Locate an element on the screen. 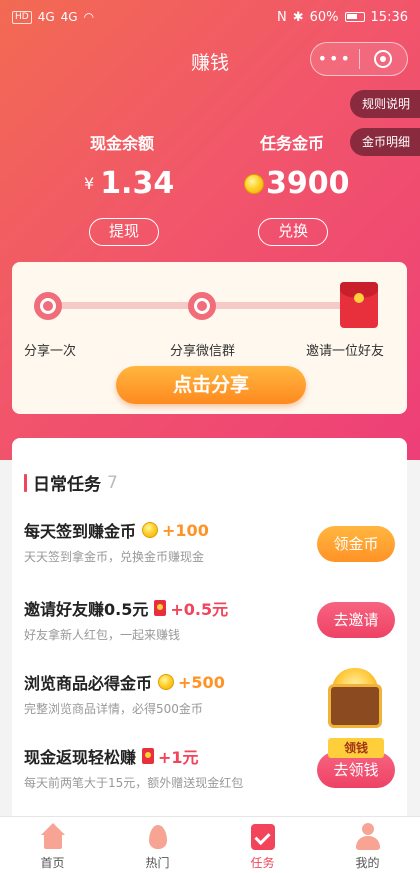 The image size is (420, 873). tab-home: 首页 is located at coordinates (52, 845).